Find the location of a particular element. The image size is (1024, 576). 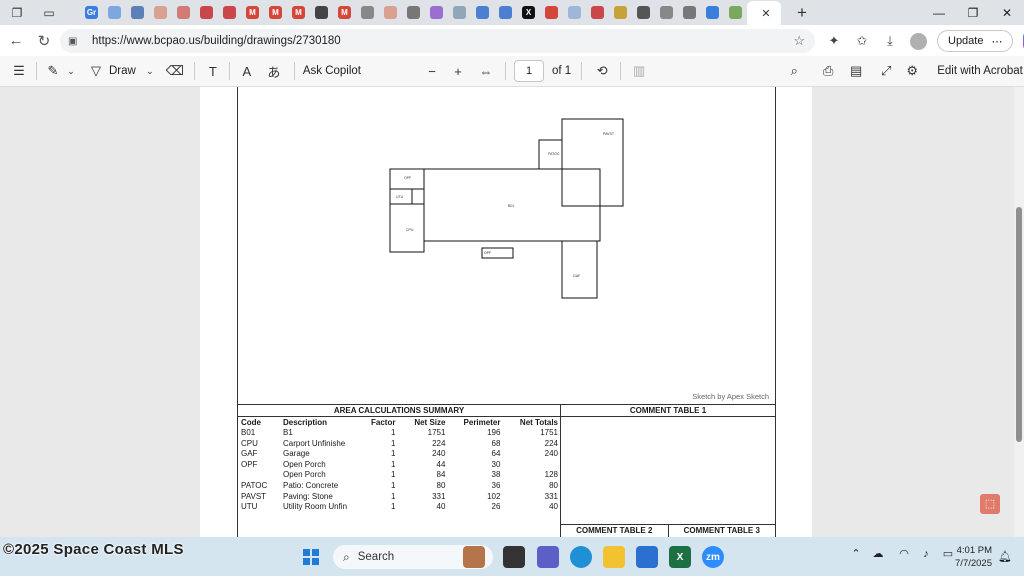

fit-page-icon: ⇔ is located at coordinates (486, 71).